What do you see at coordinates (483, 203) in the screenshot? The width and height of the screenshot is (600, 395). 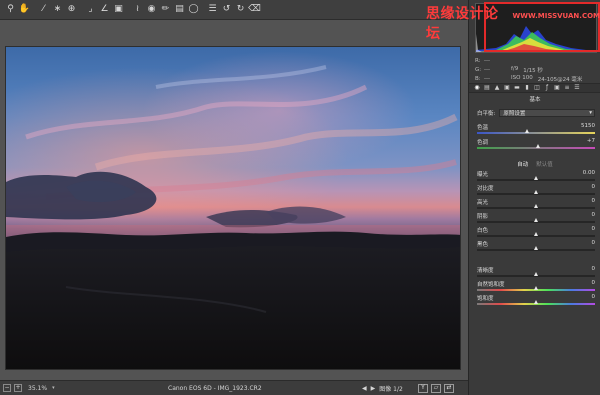 I see `slider-label: 高光` at bounding box center [483, 203].